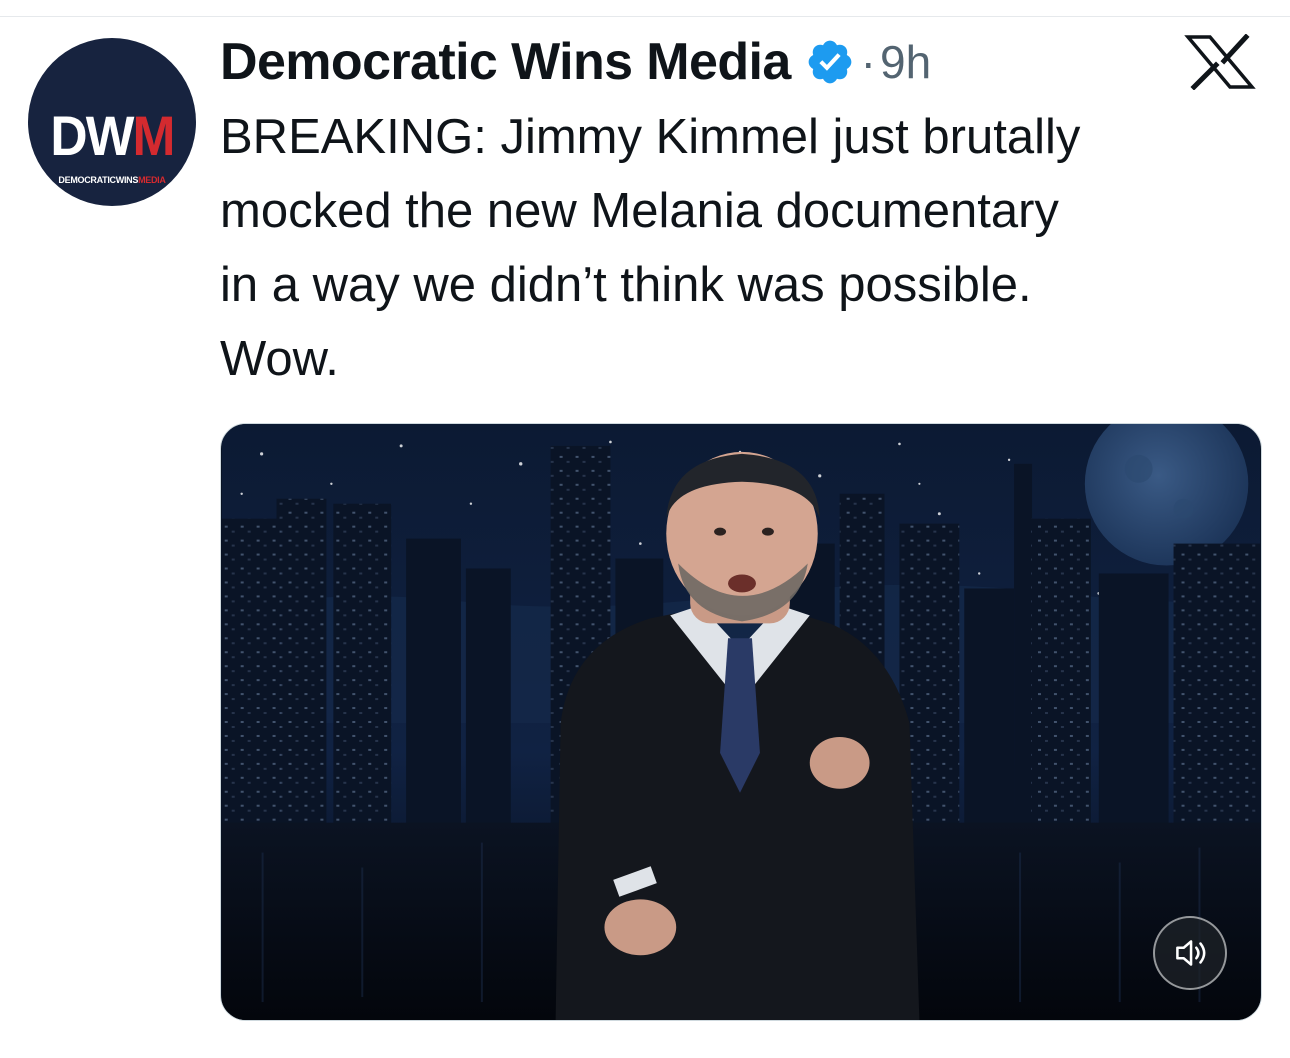 This screenshot has height=1058, width=1290. Describe the element at coordinates (112, 180) in the screenshot. I see `avatar-logo-subtitle: DEMOCRATICWINSMEDIA` at that location.